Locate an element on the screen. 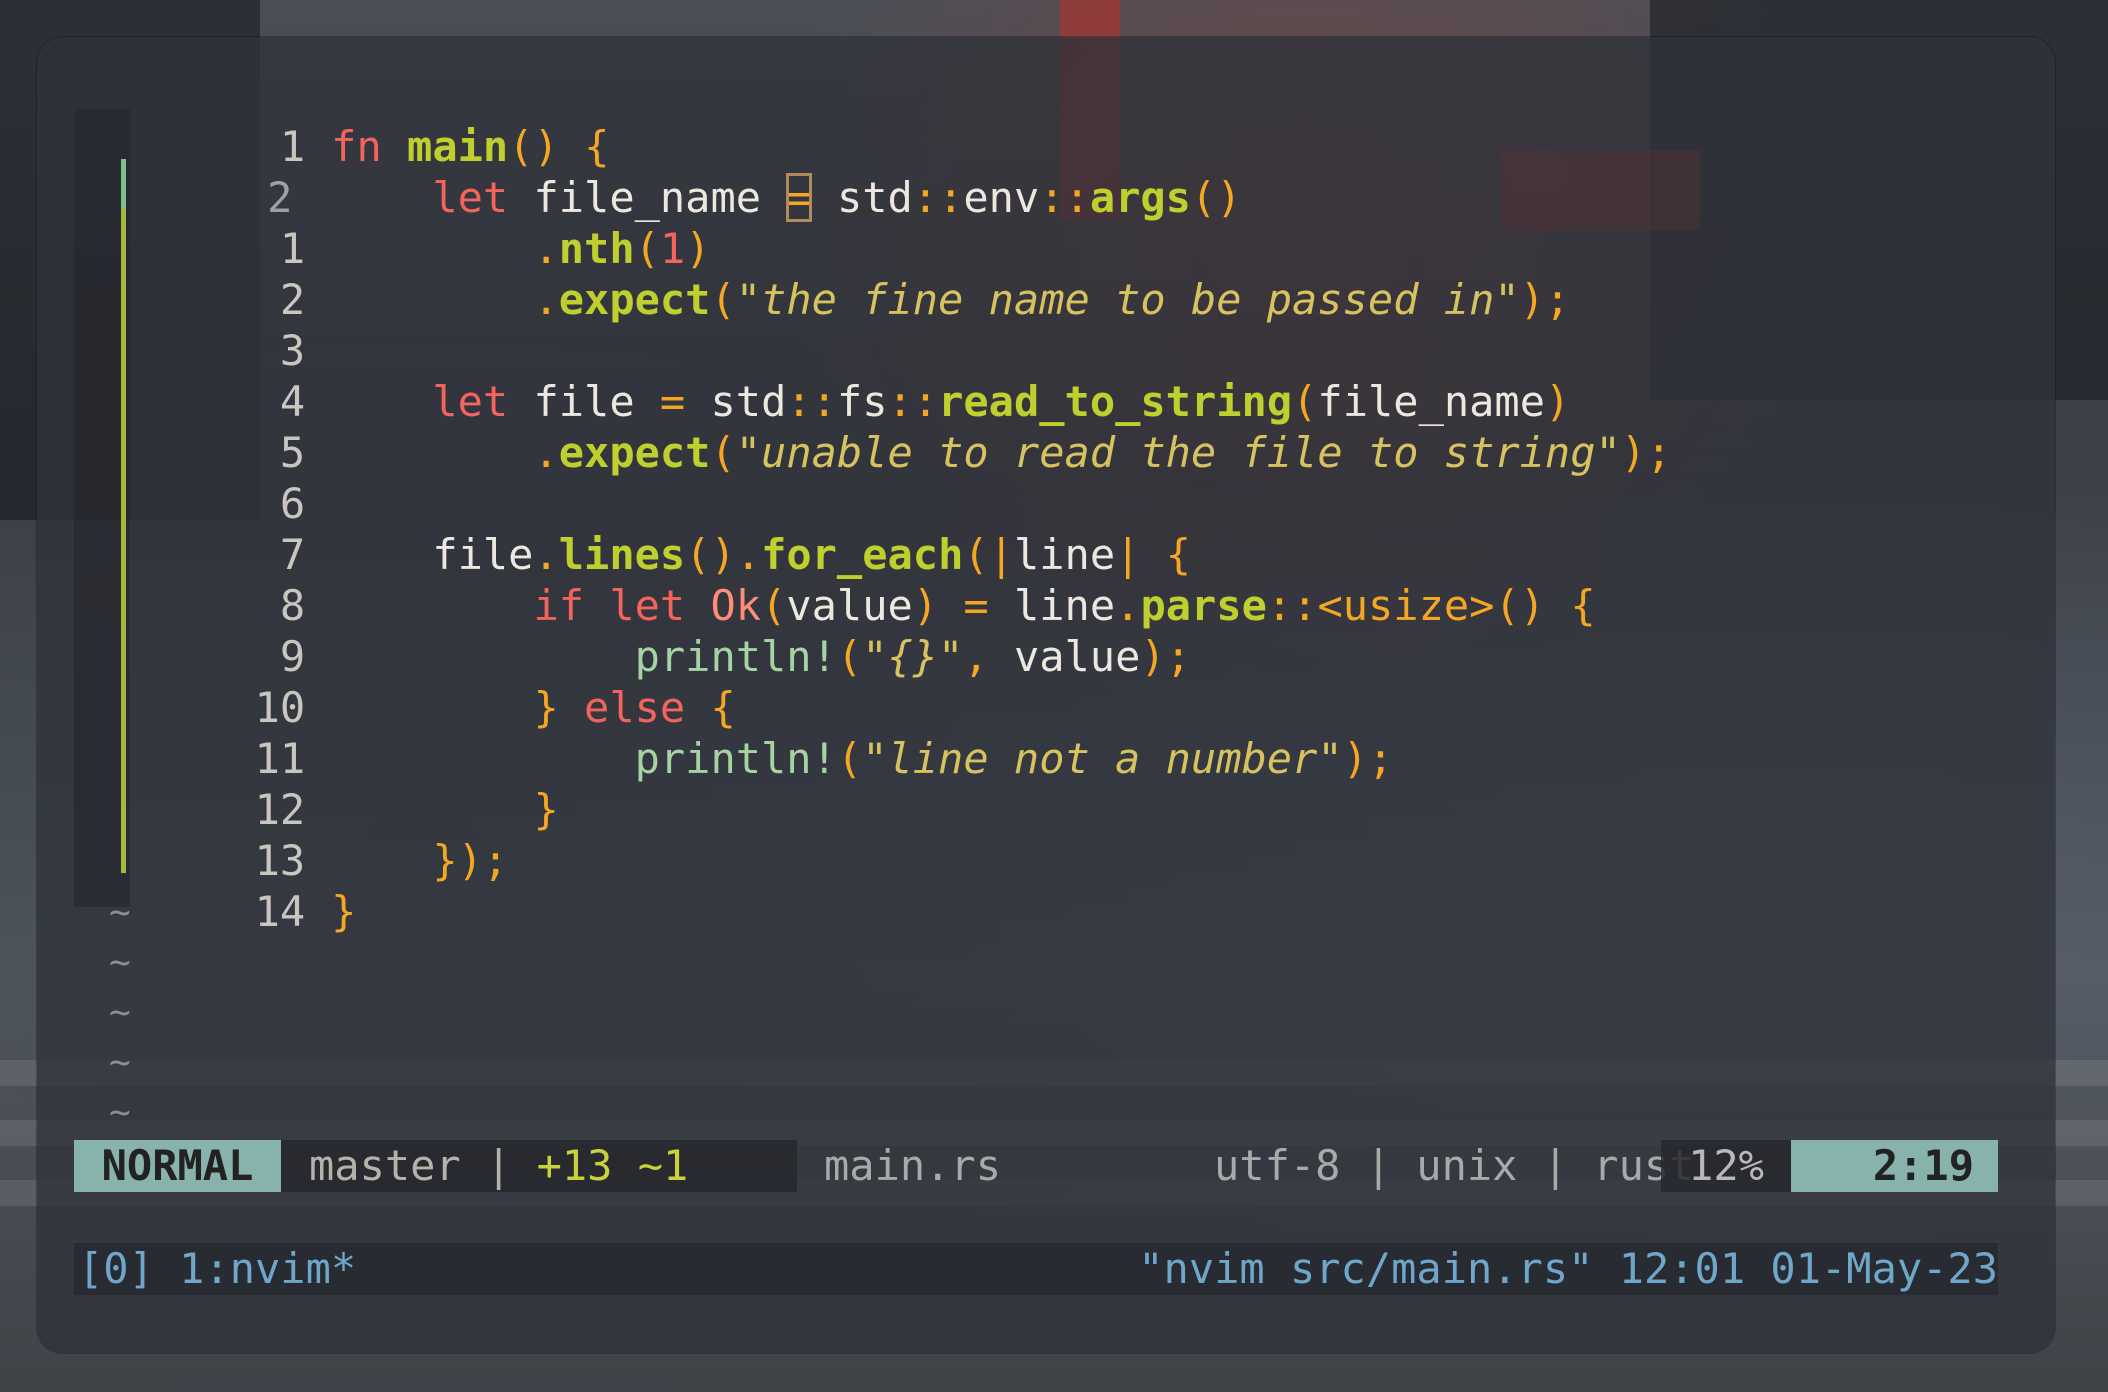 Image resolution: width=2108 pixels, height=1392 pixels. line-number: 14 is located at coordinates (280, 911).